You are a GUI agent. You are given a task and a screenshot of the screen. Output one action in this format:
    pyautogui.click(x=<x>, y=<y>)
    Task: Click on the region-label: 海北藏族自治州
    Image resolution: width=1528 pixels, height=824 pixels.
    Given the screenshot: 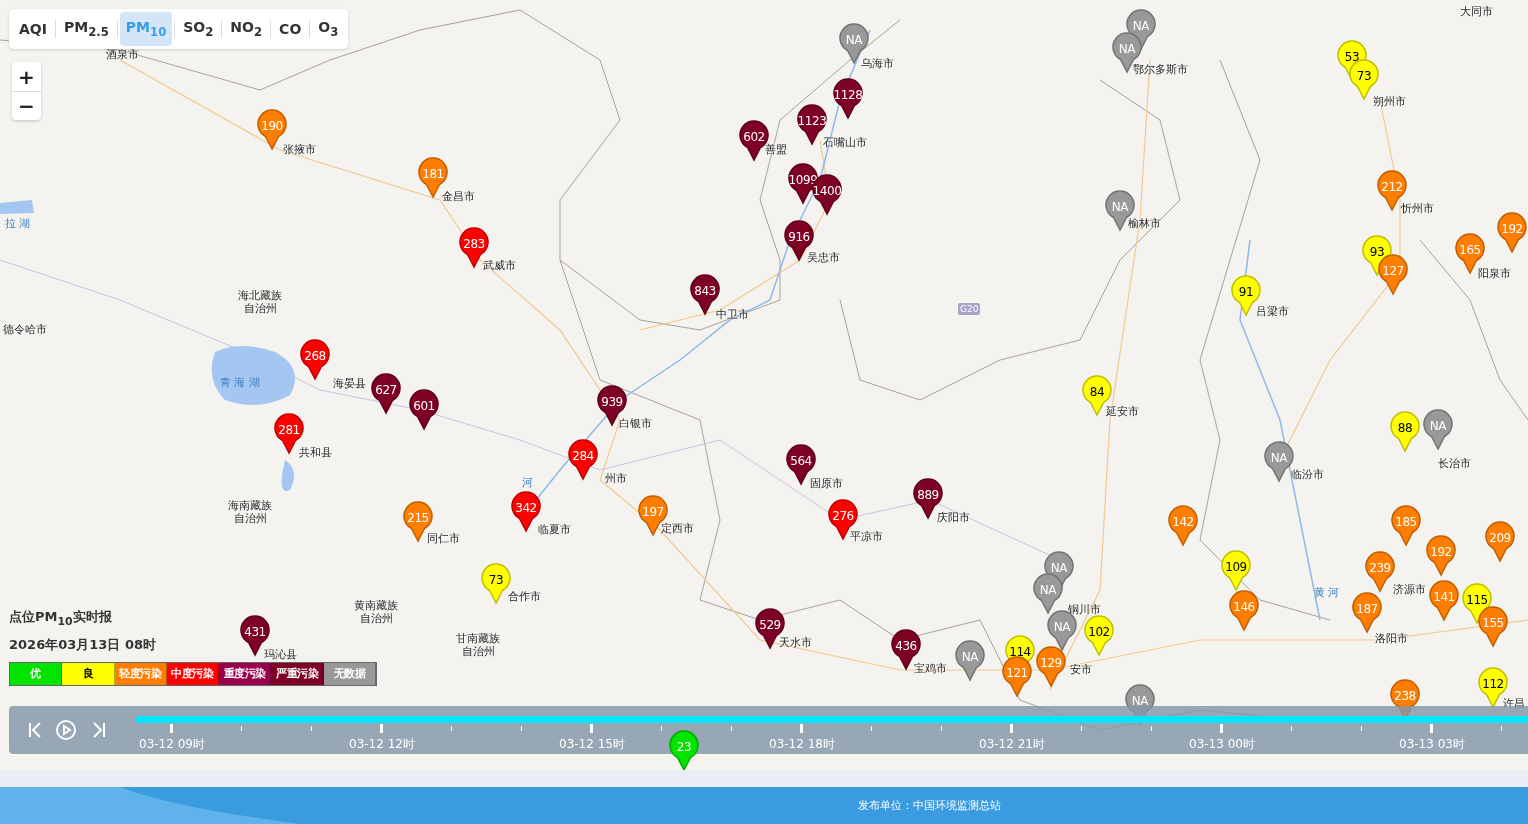 What is the action you would take?
    pyautogui.click(x=260, y=302)
    